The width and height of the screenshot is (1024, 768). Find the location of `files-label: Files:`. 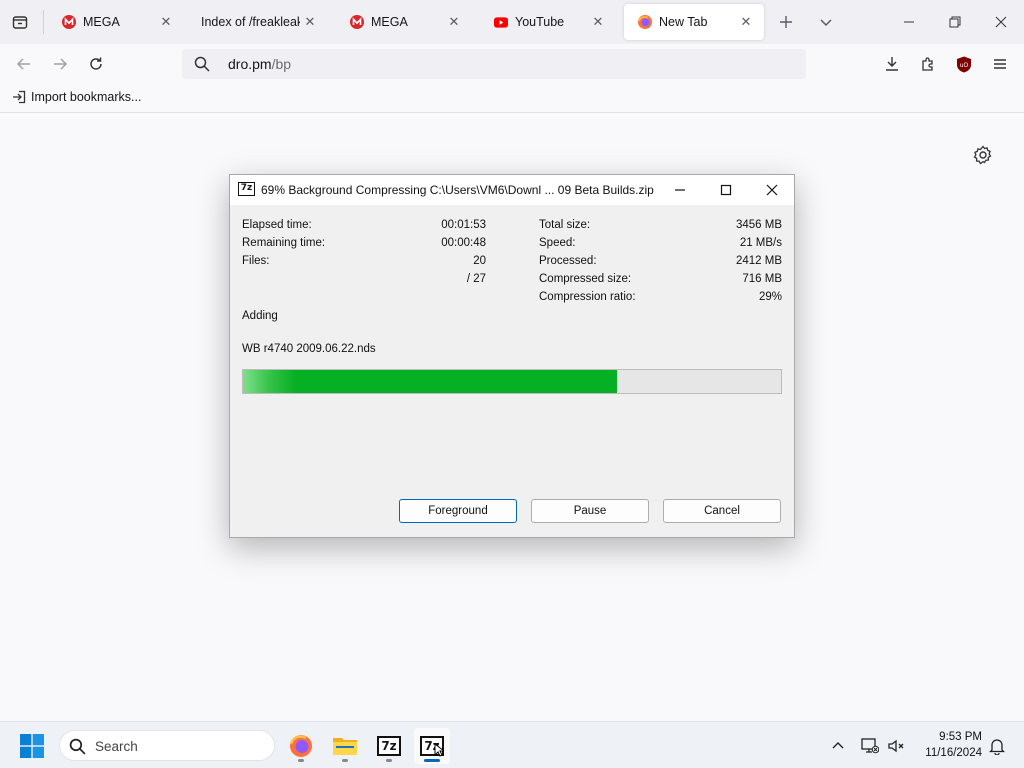

files-label: Files: is located at coordinates (256, 261).